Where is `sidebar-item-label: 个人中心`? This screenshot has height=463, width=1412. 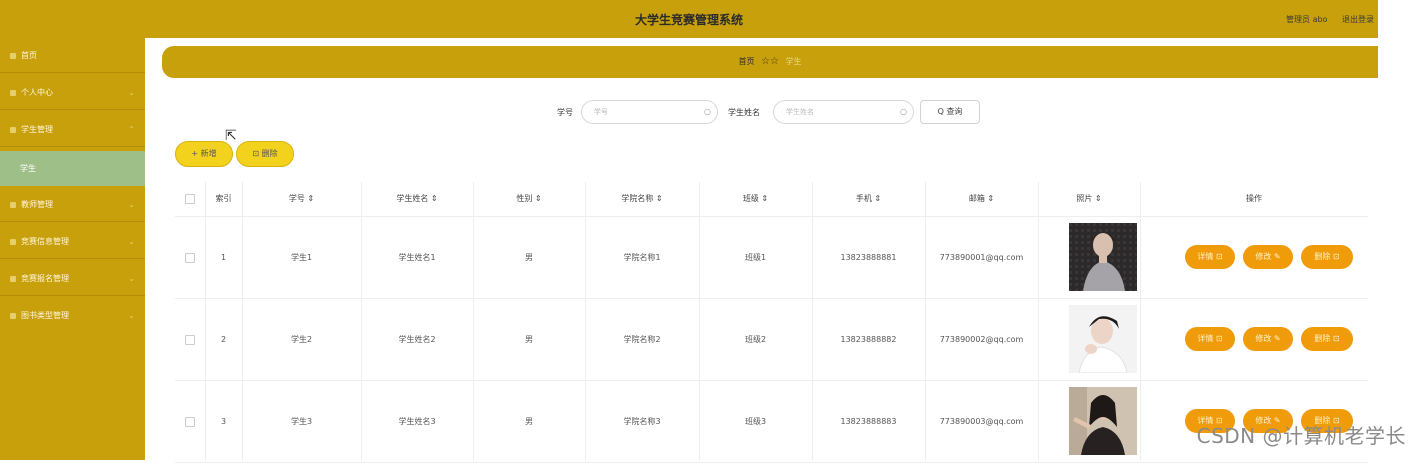
sidebar-item-label: 个人中心 is located at coordinates (37, 92).